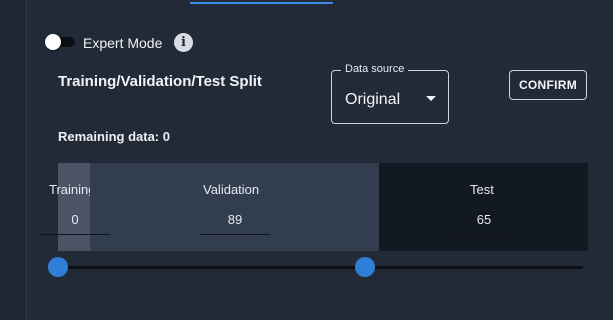 Image resolution: width=613 pixels, height=320 pixels. What do you see at coordinates (235, 234) in the screenshot?
I see `validation-input-underline` at bounding box center [235, 234].